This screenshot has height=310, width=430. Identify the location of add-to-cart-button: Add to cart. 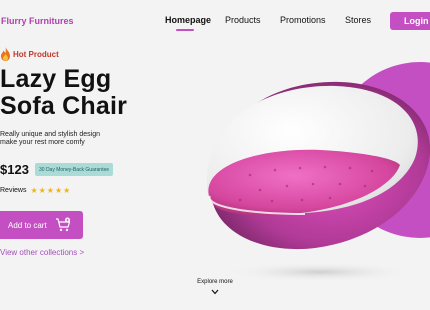
(41, 225).